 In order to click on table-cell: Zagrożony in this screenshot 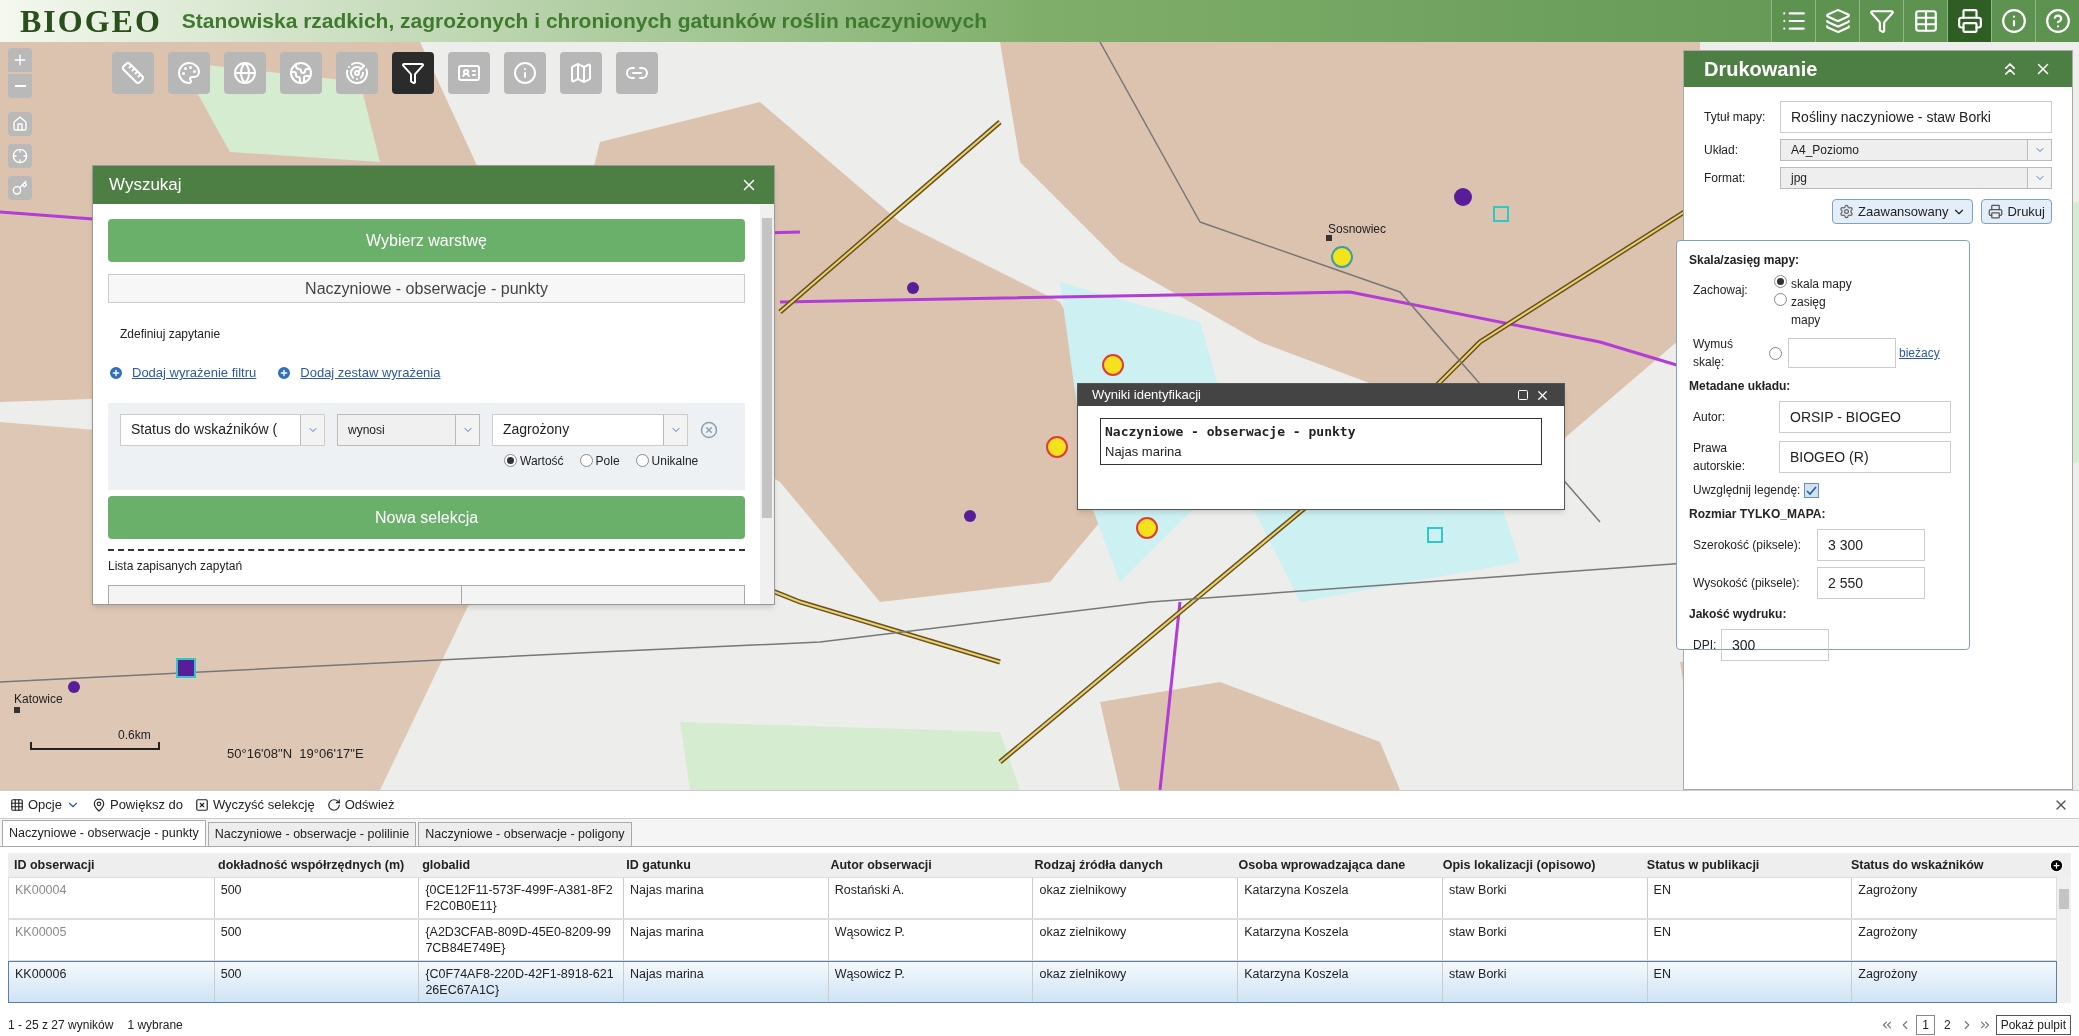, I will do `click(1953, 940)`.